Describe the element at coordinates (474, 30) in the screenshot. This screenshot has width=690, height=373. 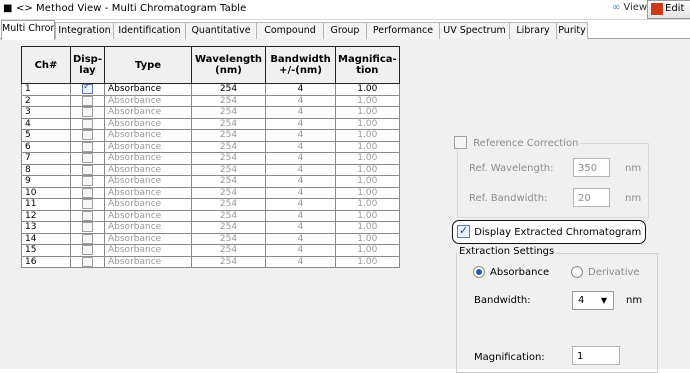
I see `tab-uv-spectrum: UV Spectrum` at that location.